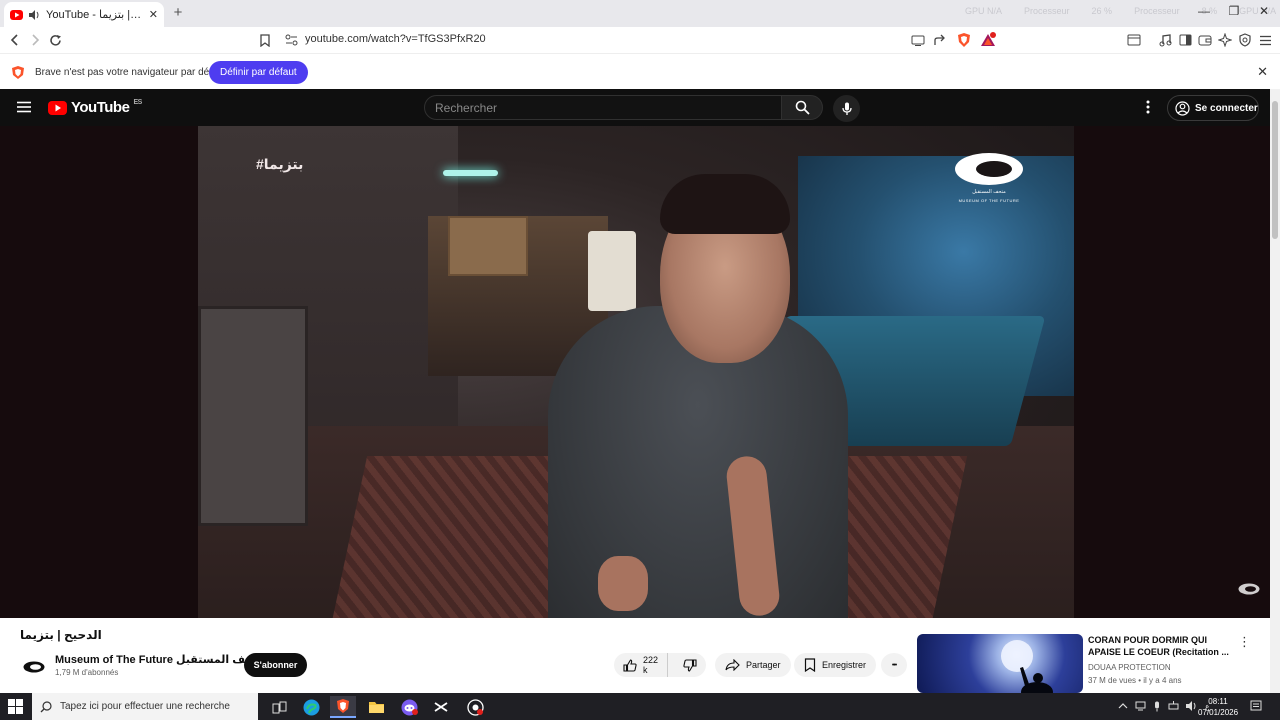  I want to click on share-page-icon, so click(940, 40).